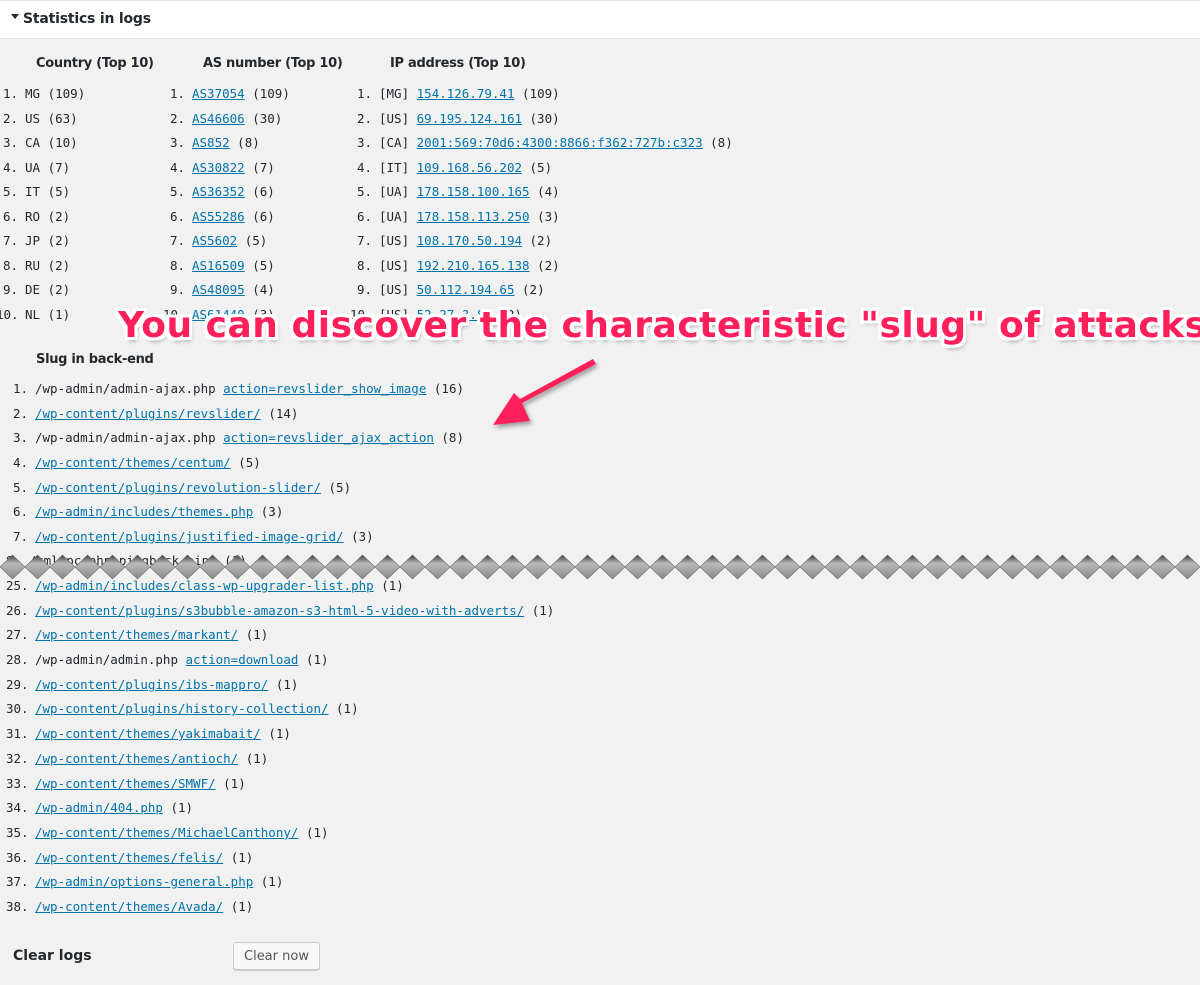 The image size is (1200, 985). I want to click on as-number-link: AS5602, so click(214, 240).